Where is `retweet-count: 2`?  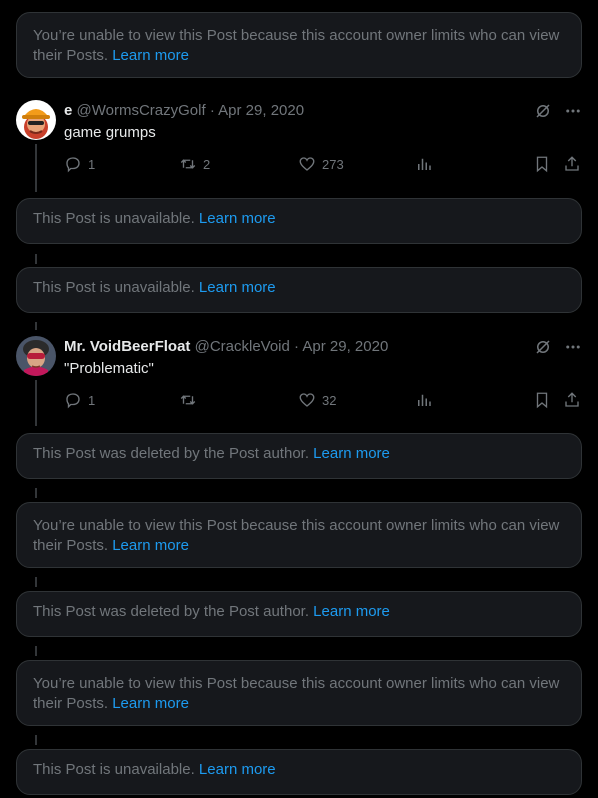
retweet-count: 2 is located at coordinates (207, 164).